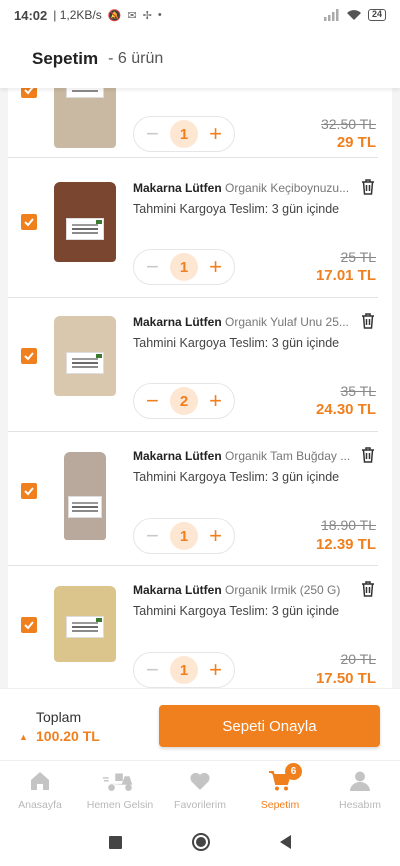 Image resolution: width=400 pixels, height=866 pixels. I want to click on tab-account: Hesabım, so click(360, 789).